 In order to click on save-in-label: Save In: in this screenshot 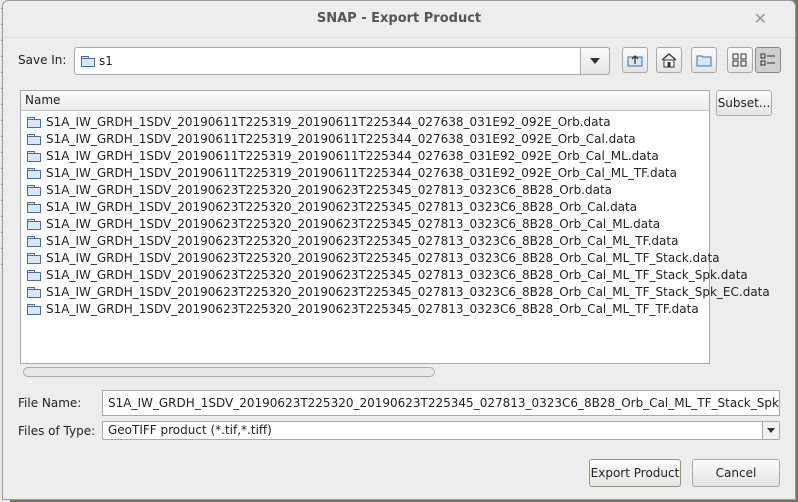, I will do `click(42, 60)`.